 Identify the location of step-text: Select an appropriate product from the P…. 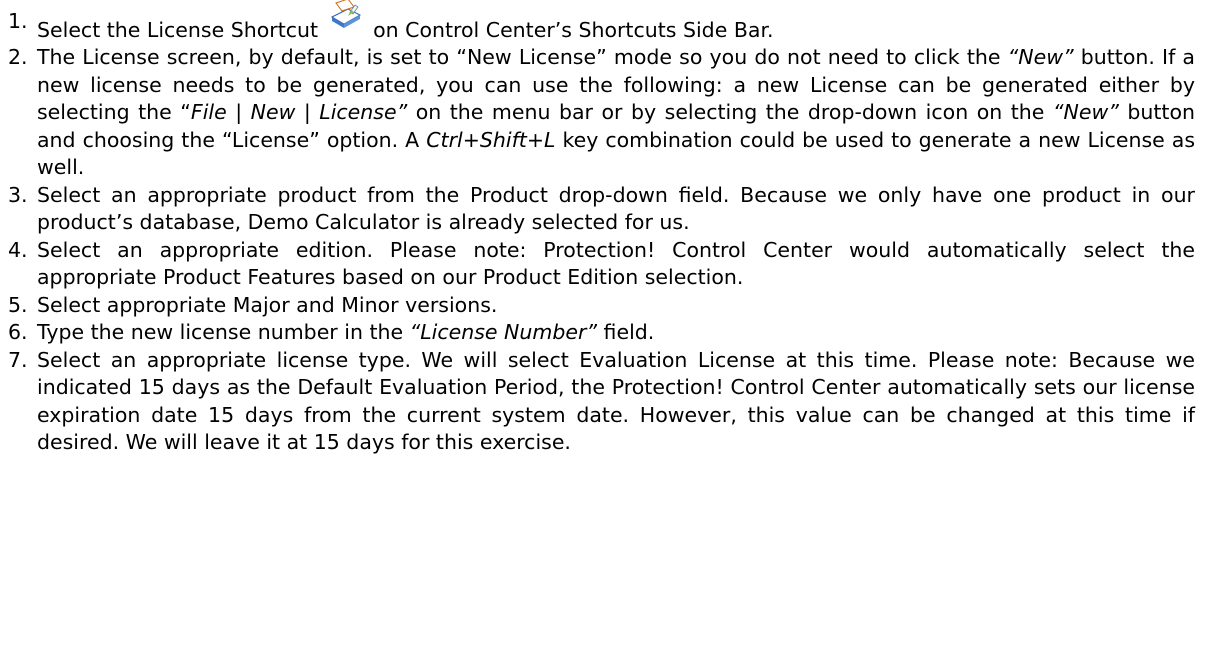
(616, 209).